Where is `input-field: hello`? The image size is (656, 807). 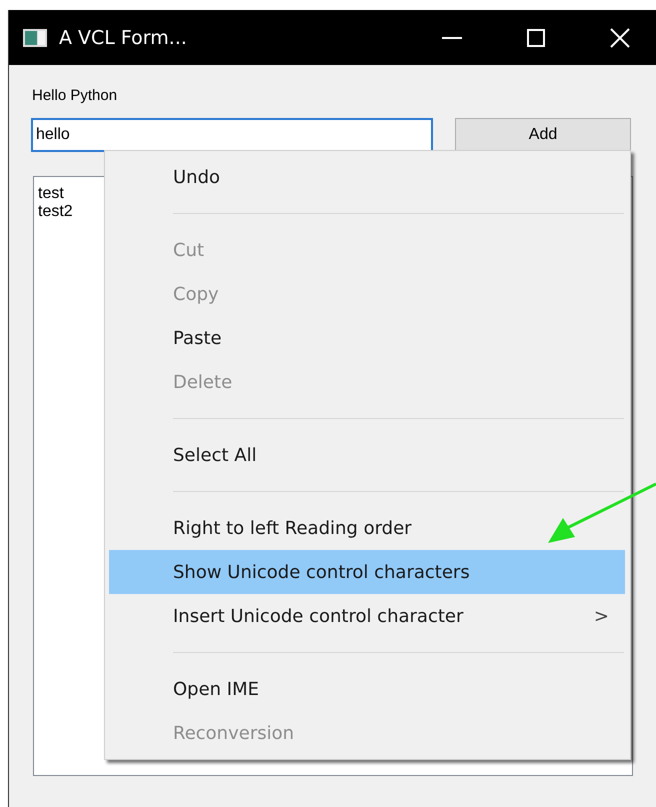
input-field: hello is located at coordinates (232, 135).